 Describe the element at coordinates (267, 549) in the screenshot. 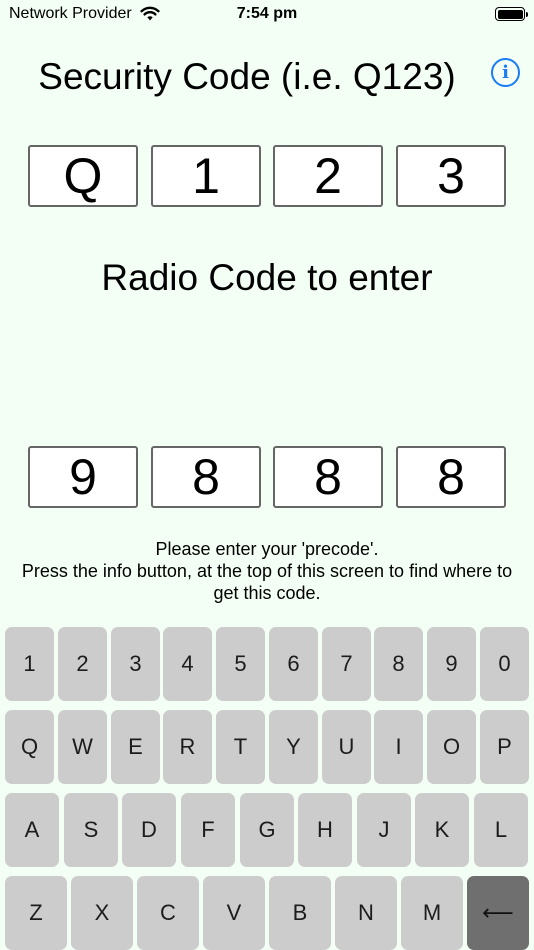

I see `instructions-line-1: Please enter your 'precode'.` at that location.